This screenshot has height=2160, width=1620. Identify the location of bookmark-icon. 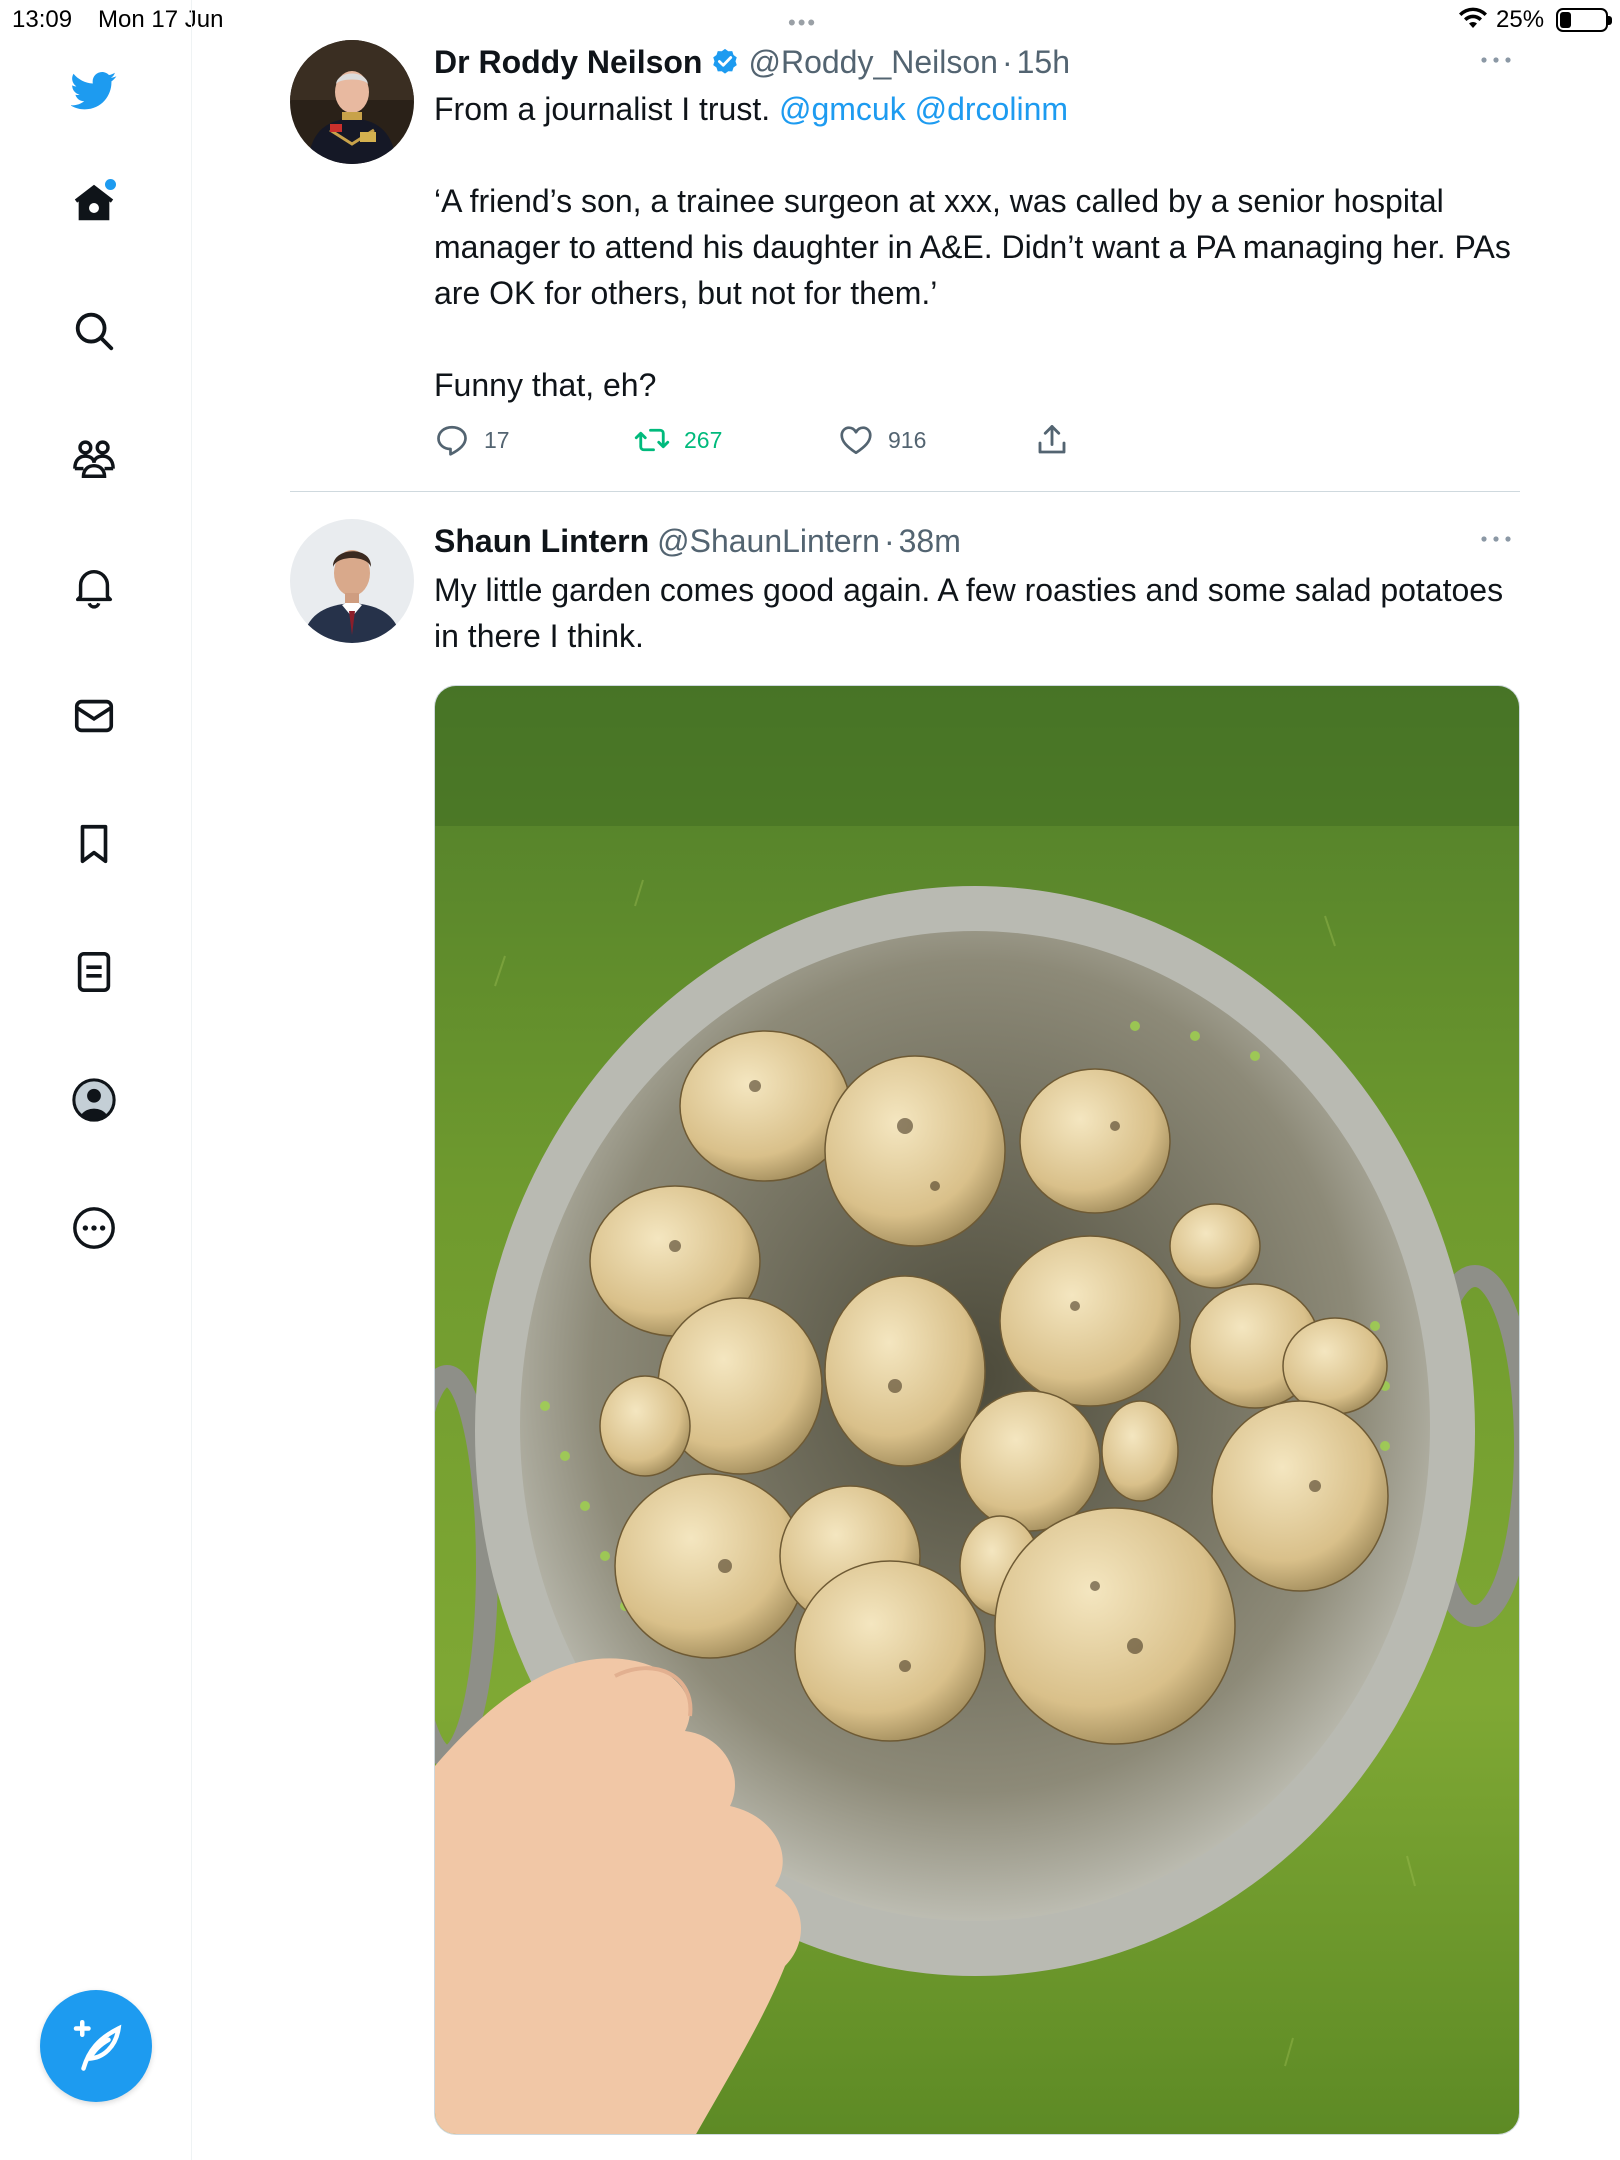
(94, 844).